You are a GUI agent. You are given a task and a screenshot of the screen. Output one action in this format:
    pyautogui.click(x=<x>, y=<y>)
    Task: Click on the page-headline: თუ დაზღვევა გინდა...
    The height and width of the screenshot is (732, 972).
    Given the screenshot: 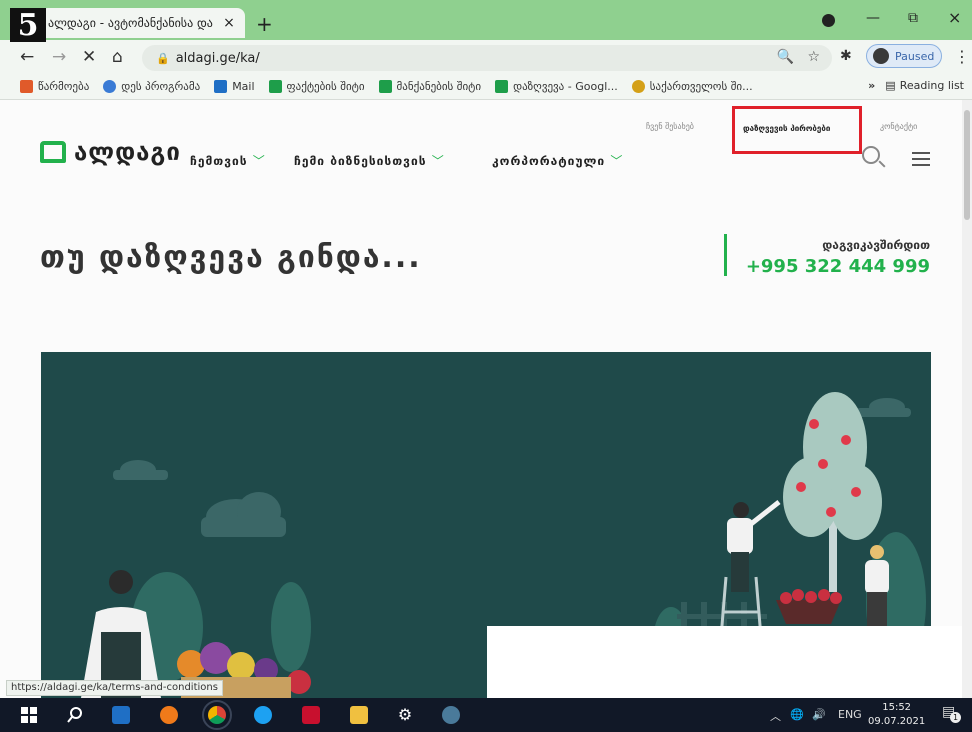 What is the action you would take?
    pyautogui.click(x=231, y=257)
    